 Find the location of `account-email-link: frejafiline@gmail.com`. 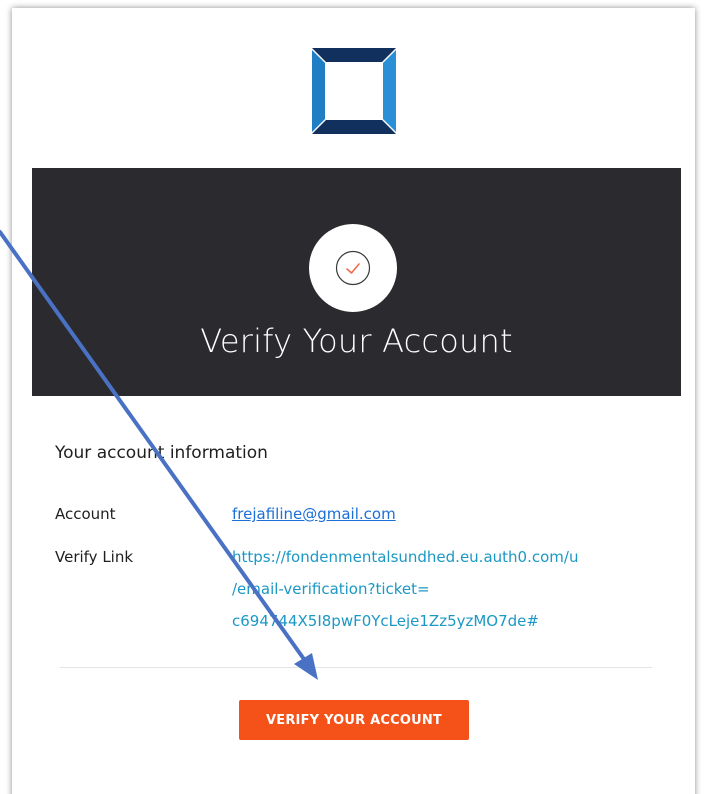

account-email-link: frejafiline@gmail.com is located at coordinates (314, 514).